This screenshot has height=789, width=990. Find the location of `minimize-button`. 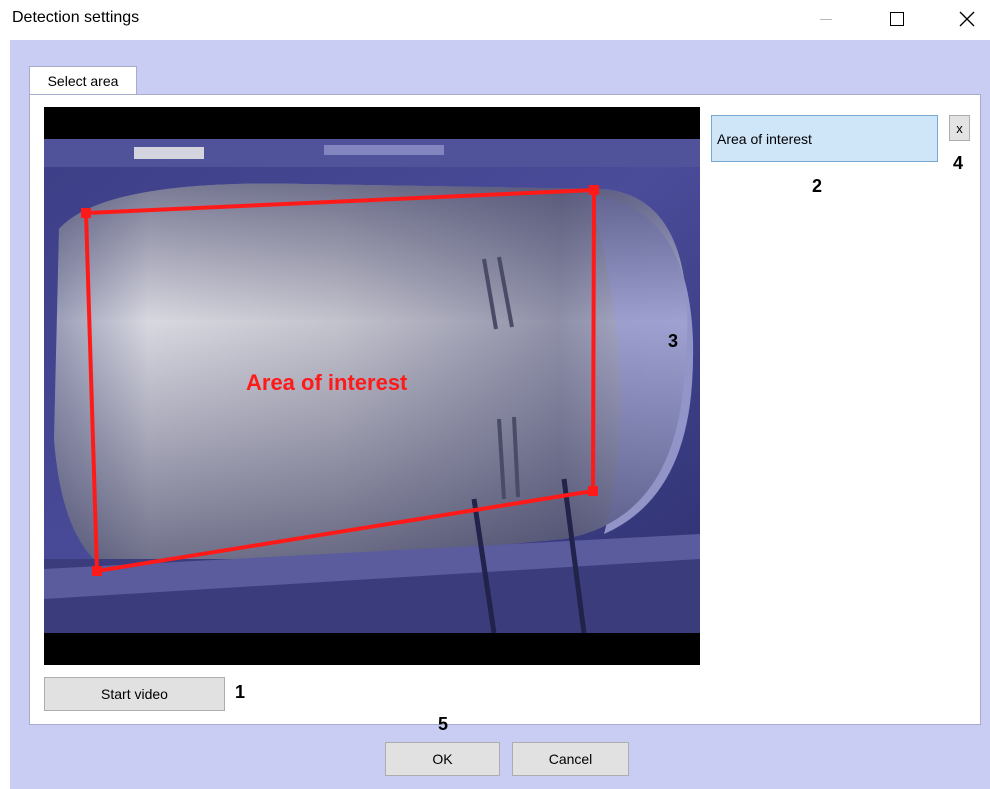

minimize-button is located at coordinates (826, 19).